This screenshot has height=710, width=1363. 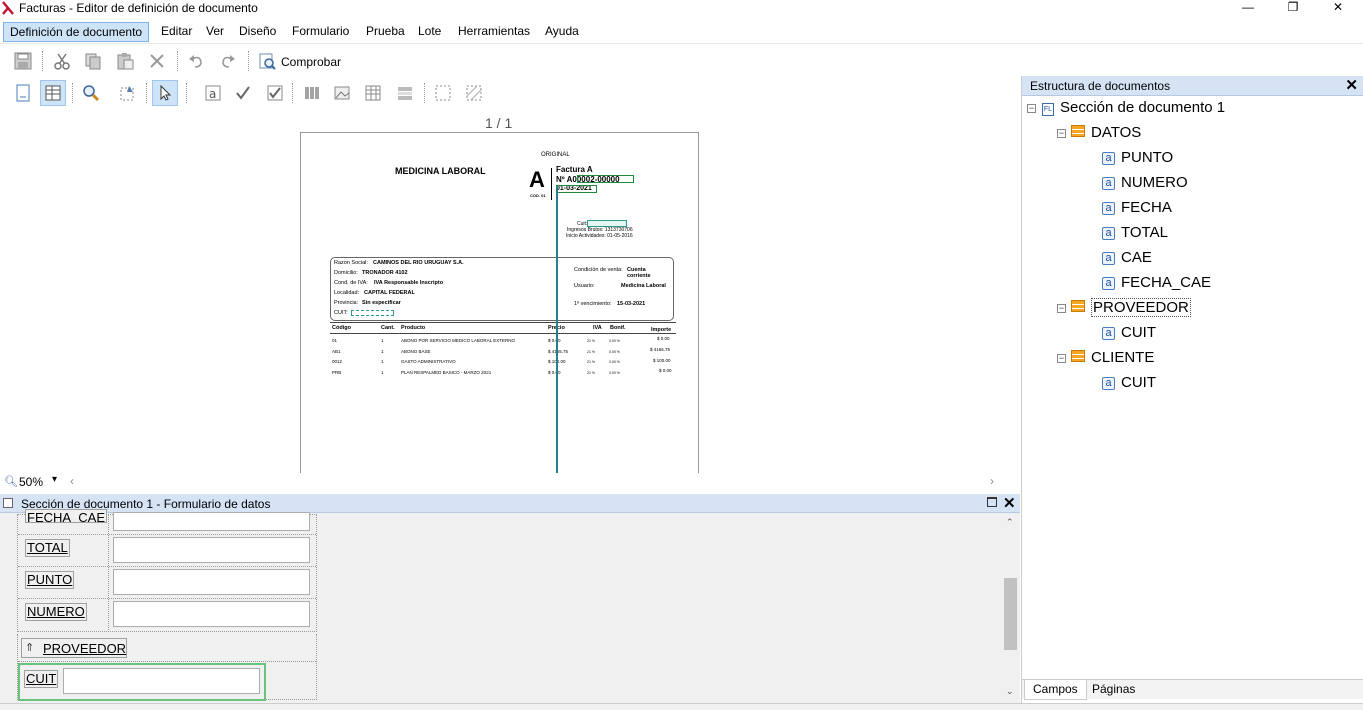 What do you see at coordinates (1166, 282) in the screenshot?
I see `tree-field-label: FECHA_CAE` at bounding box center [1166, 282].